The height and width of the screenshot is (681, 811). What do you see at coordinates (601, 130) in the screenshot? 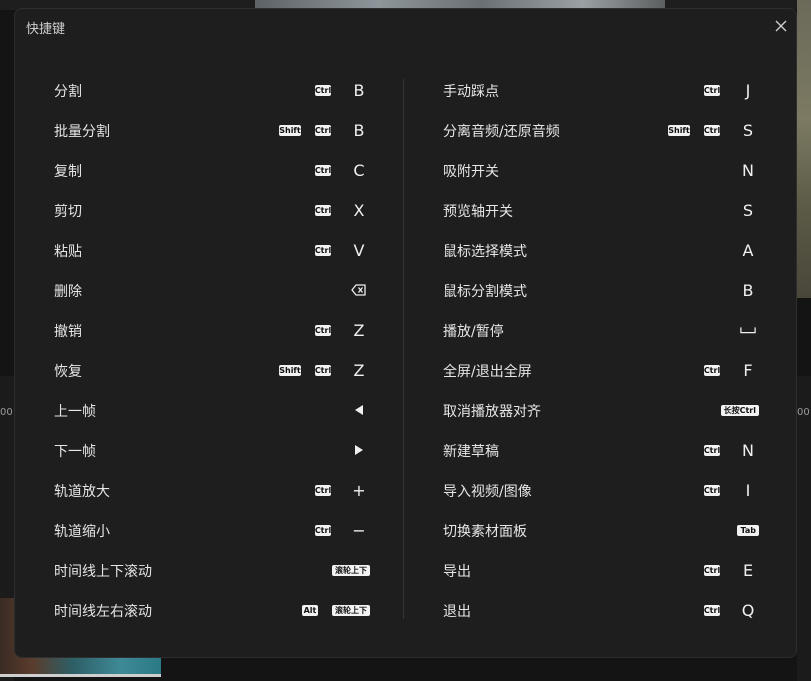
I see `shortcut-row: 分离音频/还原音频 Shift Ctrl S` at bounding box center [601, 130].